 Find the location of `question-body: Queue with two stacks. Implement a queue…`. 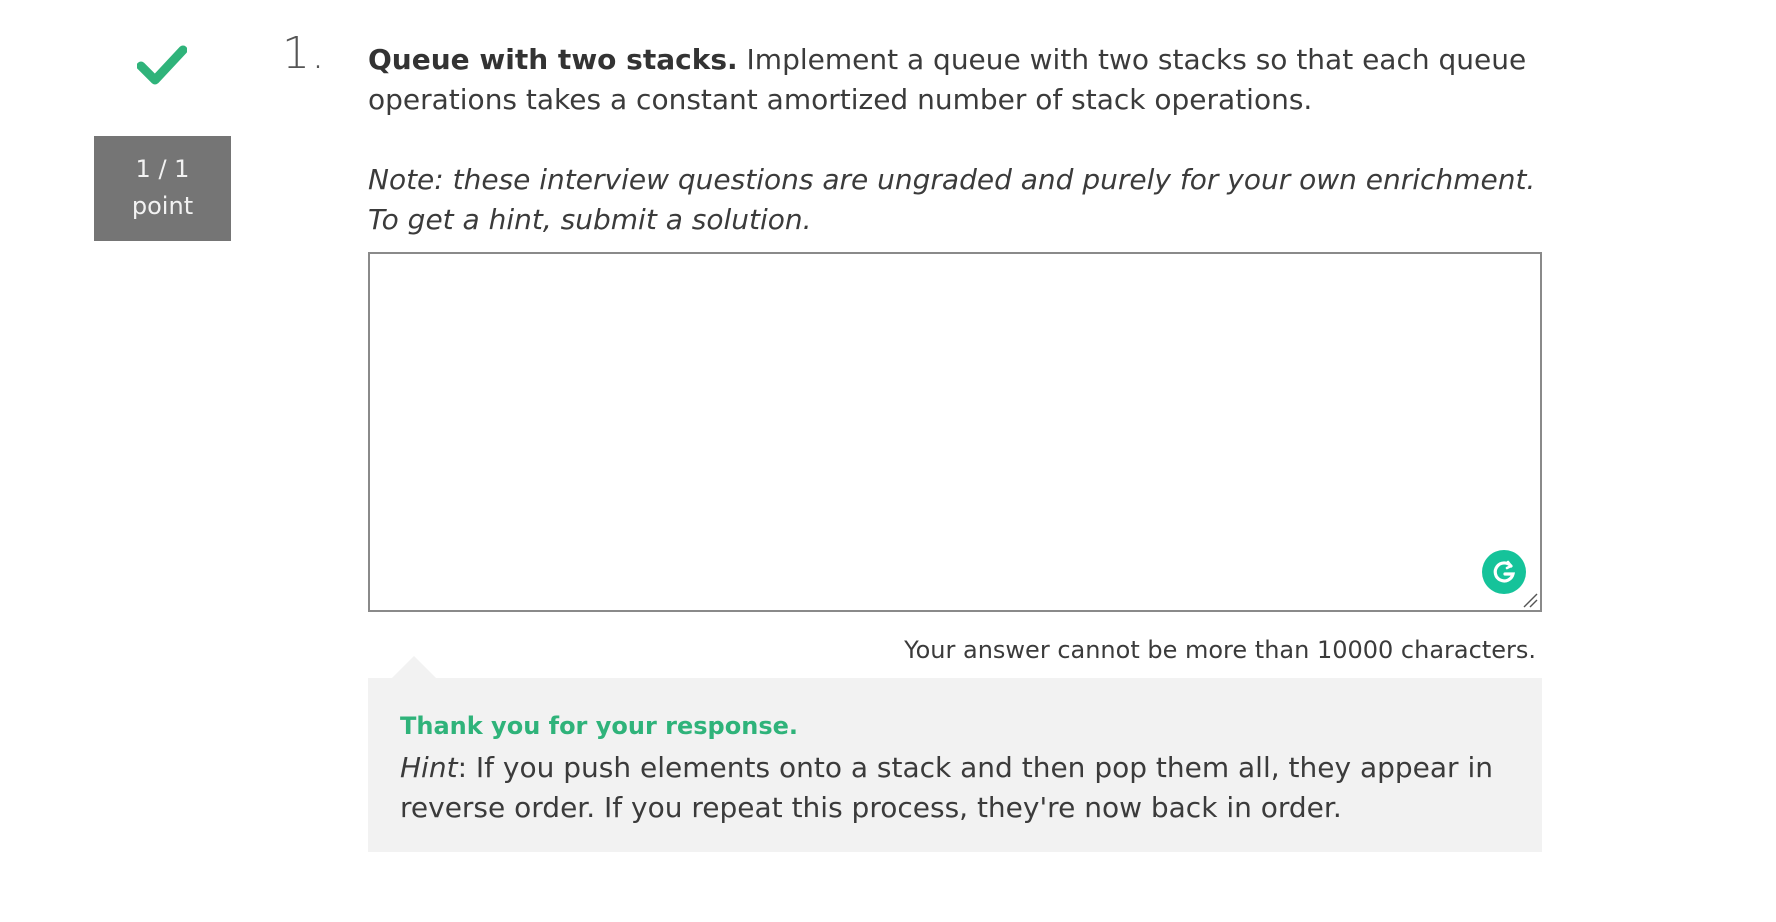

question-body: Queue with two stacks. Implement a queue… is located at coordinates (958, 140).